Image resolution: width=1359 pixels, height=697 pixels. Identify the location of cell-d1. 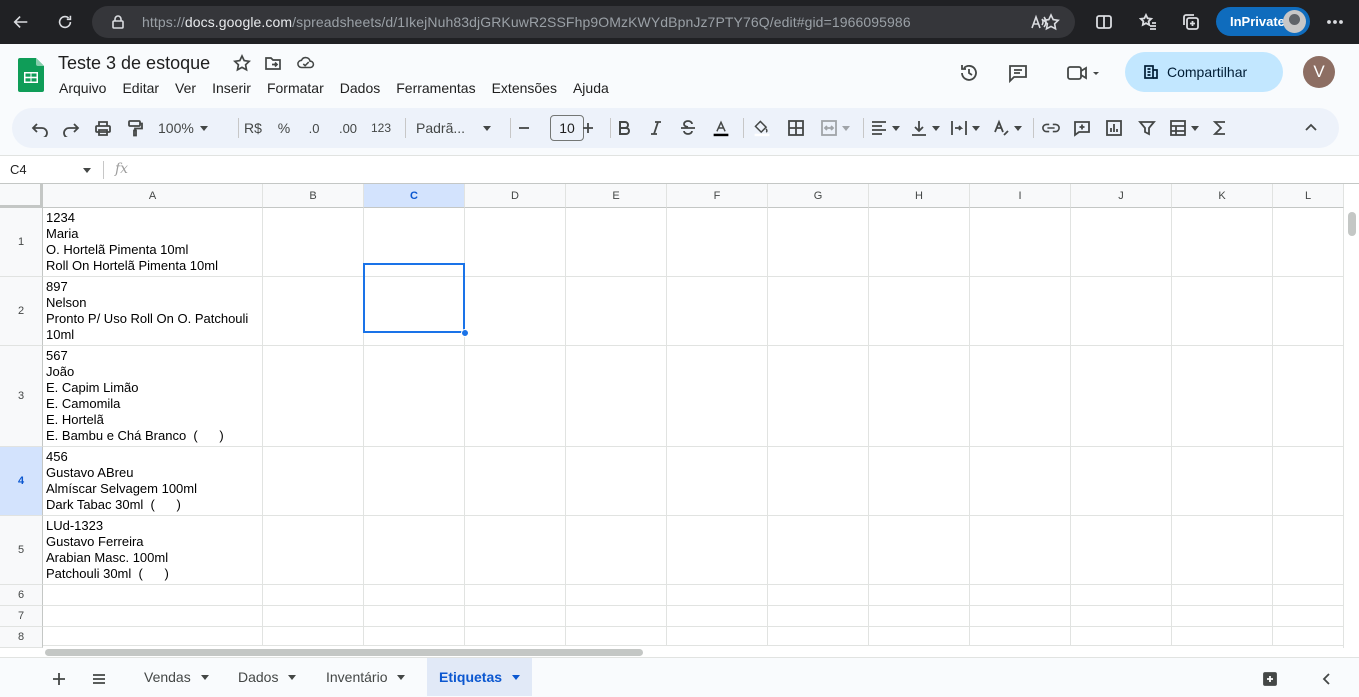
(515, 242).